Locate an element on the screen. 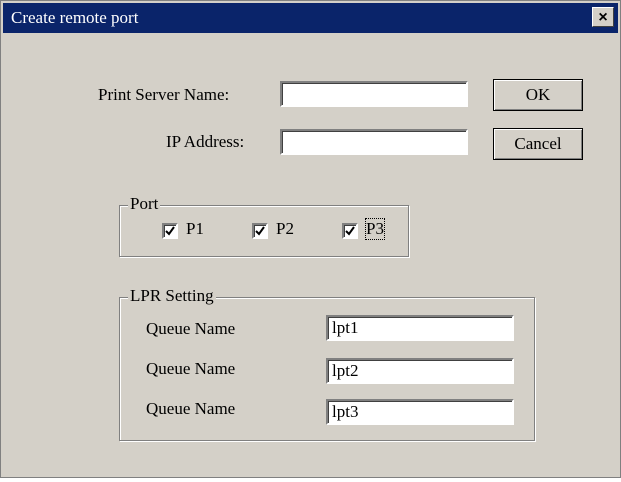  p2-checkbox is located at coordinates (260, 231).